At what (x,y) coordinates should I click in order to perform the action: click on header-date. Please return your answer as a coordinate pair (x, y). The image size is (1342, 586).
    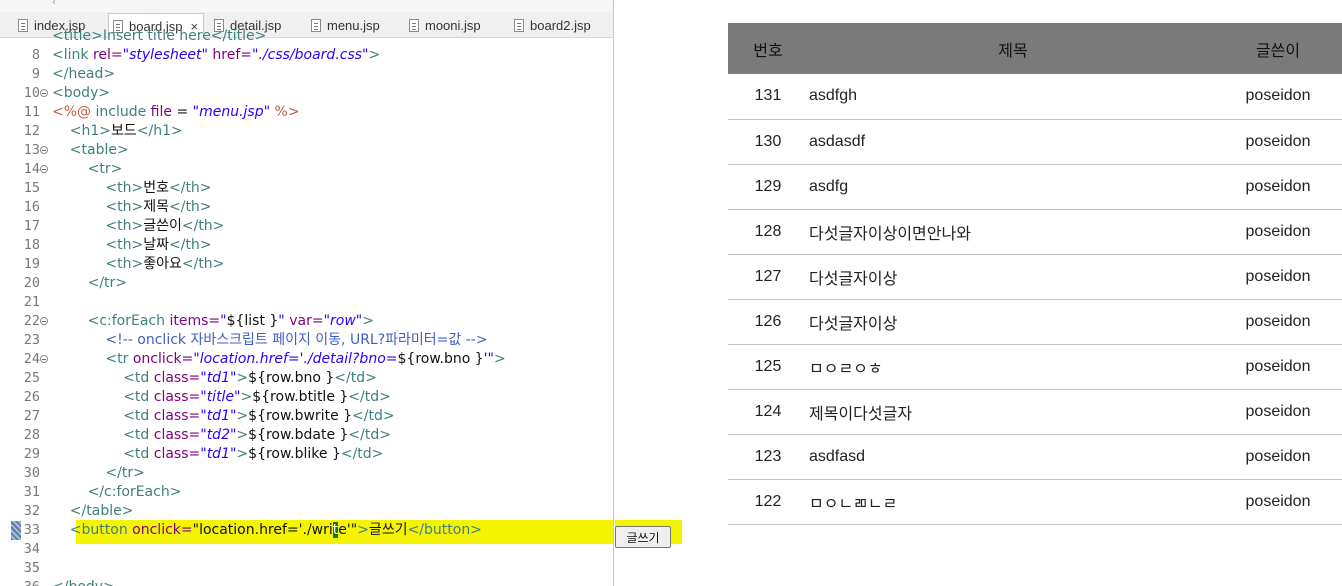
    Looking at the image, I should click on (1340, 48).